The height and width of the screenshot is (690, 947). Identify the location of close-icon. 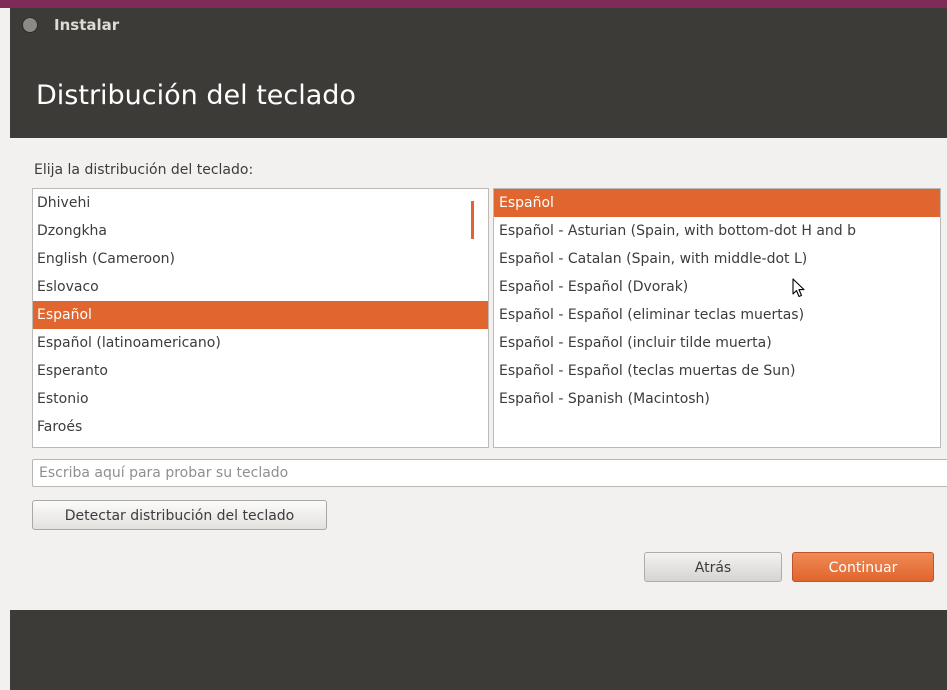
(30, 25).